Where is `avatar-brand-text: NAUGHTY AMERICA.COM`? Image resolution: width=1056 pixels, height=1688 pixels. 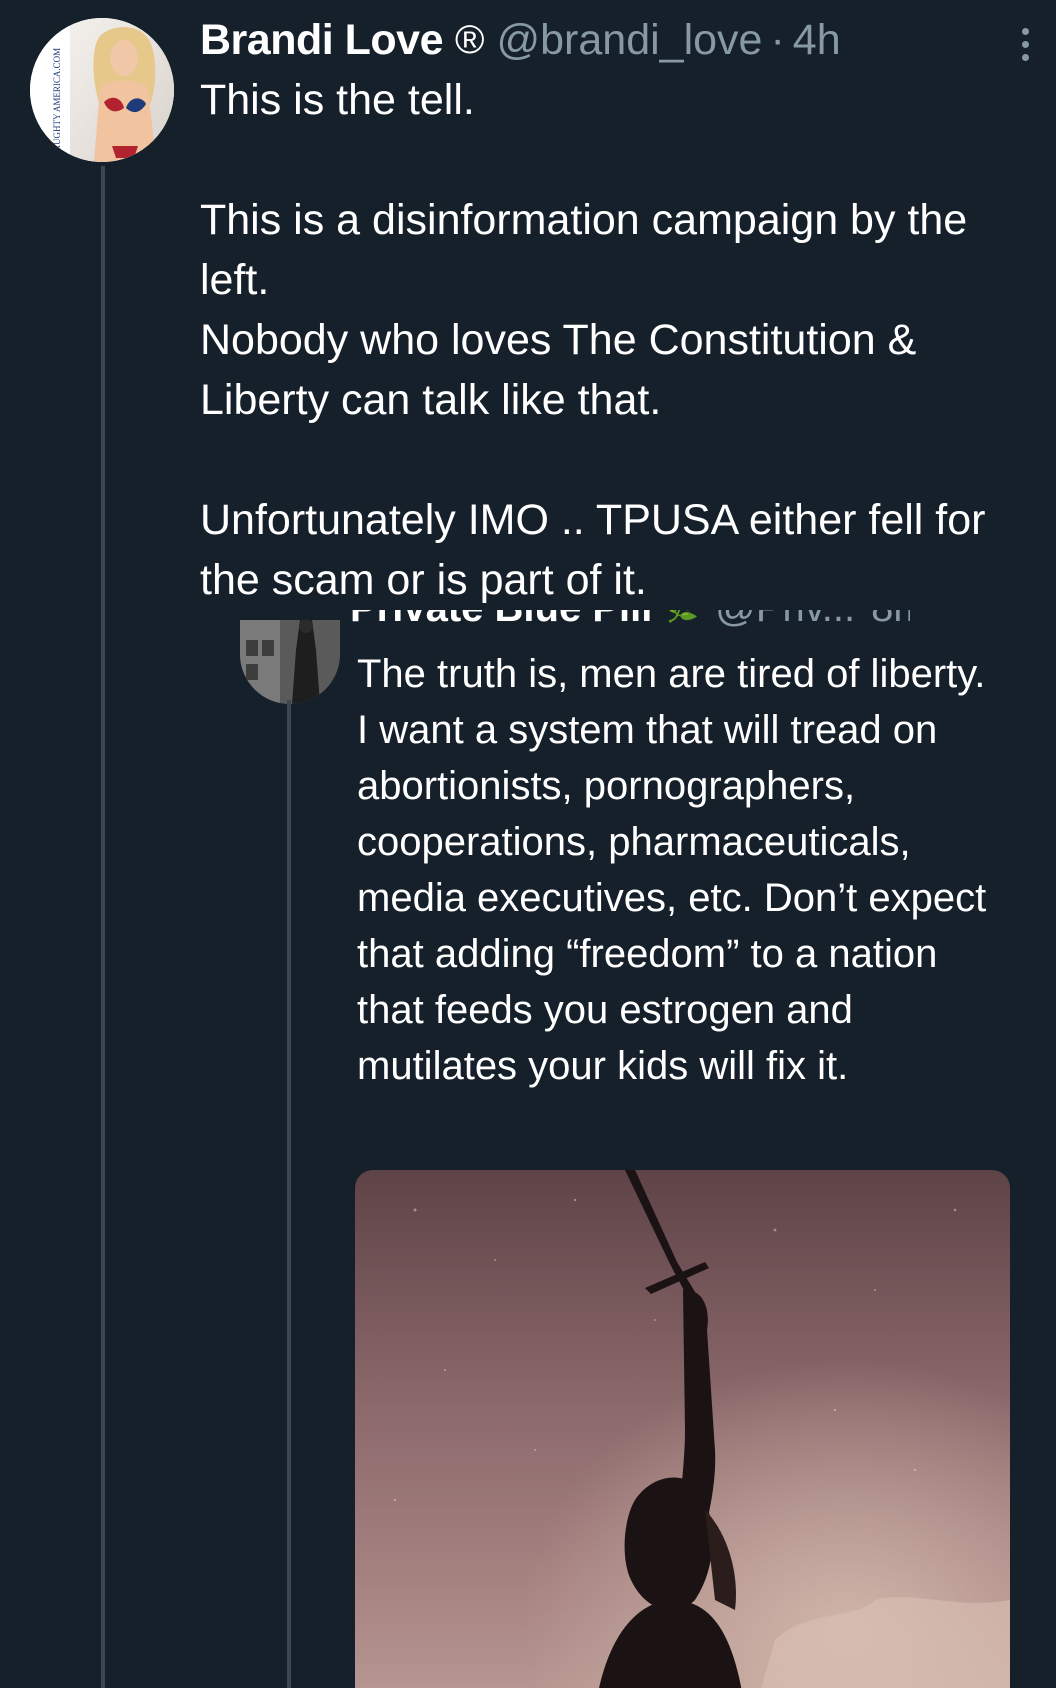 avatar-brand-text: NAUGHTY AMERICA.COM is located at coordinates (57, 103).